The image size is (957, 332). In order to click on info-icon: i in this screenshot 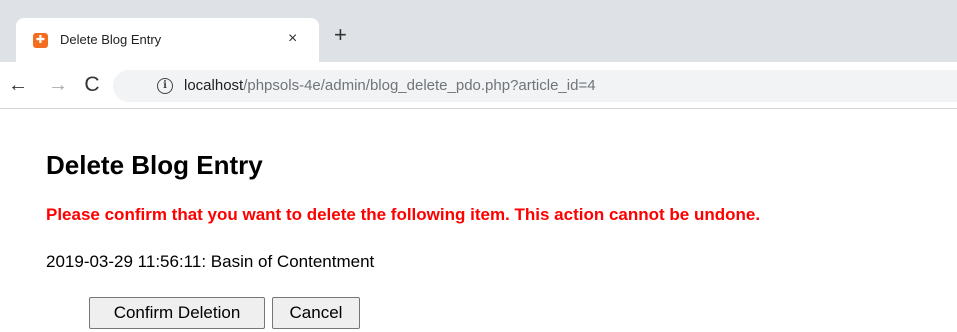, I will do `click(165, 86)`.